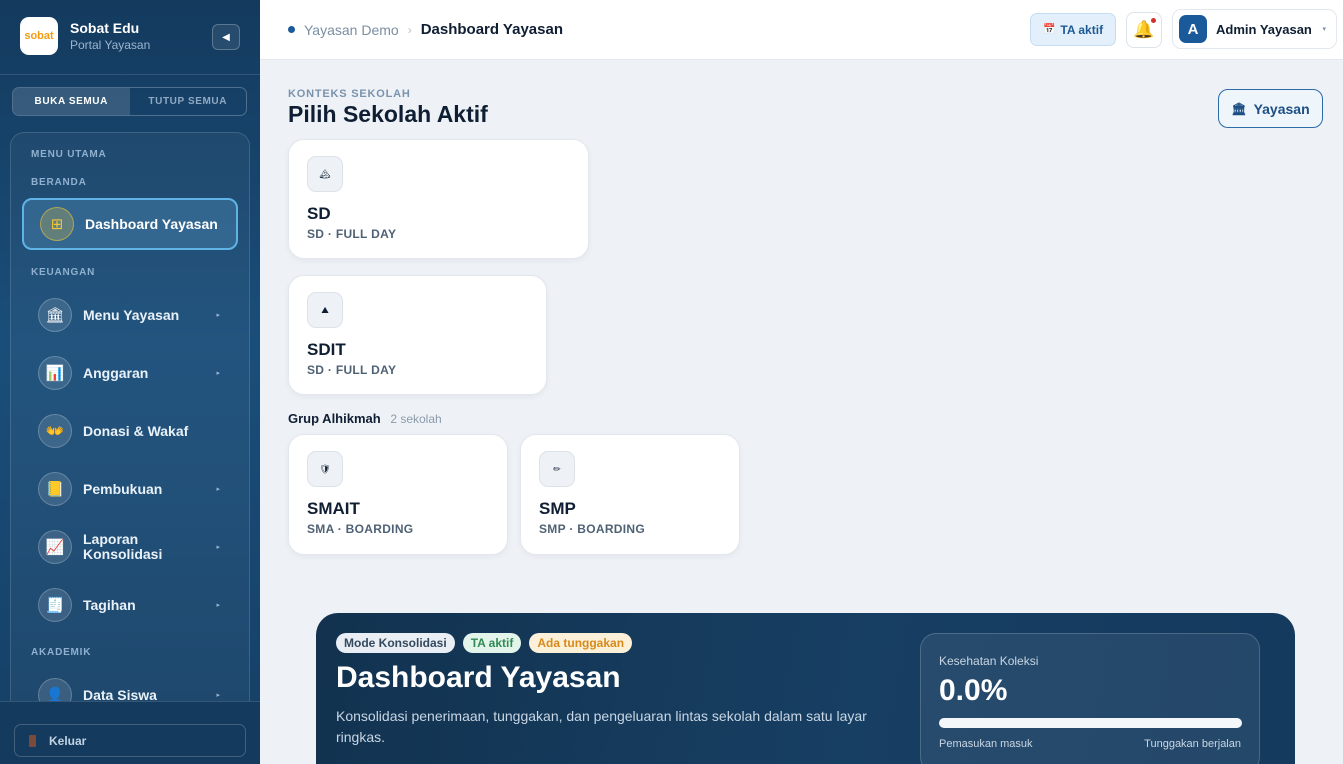  Describe the element at coordinates (116, 372) in the screenshot. I see `sidebar-item-label: Anggaran` at that location.